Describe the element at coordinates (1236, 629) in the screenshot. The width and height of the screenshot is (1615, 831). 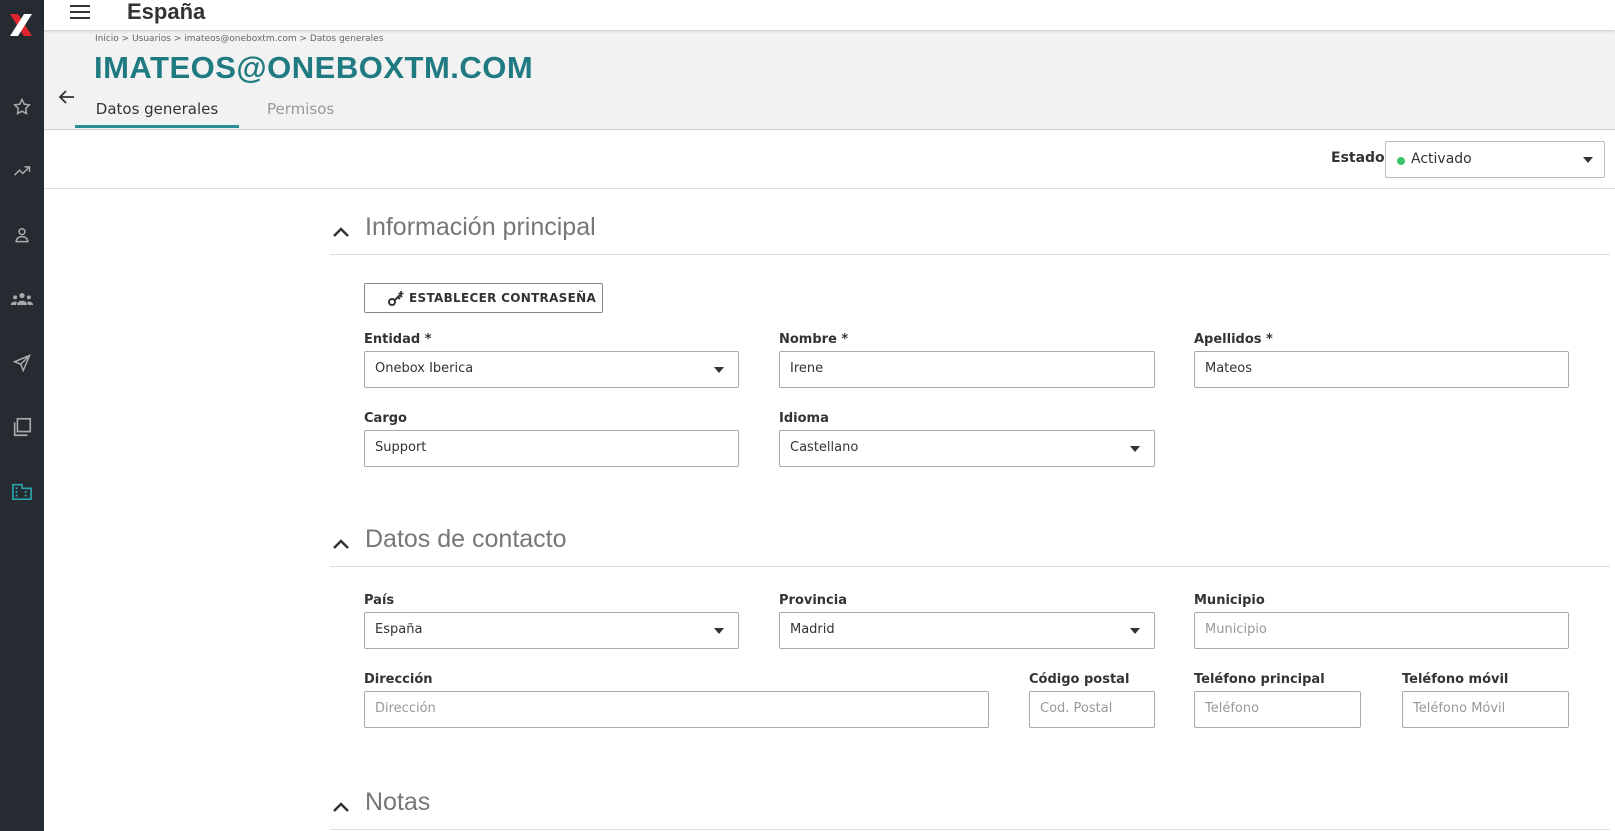
I see `municipio-placeholder: Municipio` at that location.